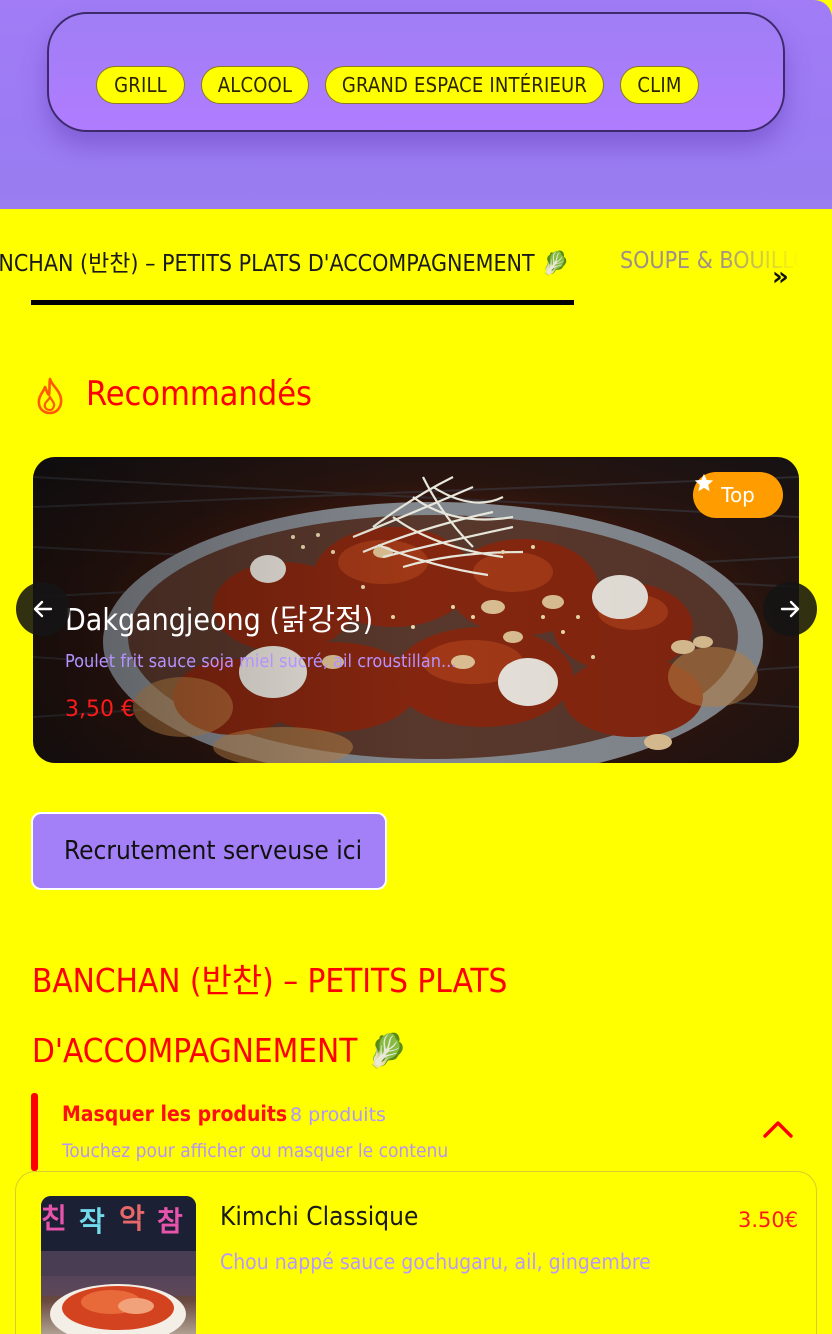  What do you see at coordinates (199, 394) in the screenshot?
I see `recommended-title: Recommandés` at bounding box center [199, 394].